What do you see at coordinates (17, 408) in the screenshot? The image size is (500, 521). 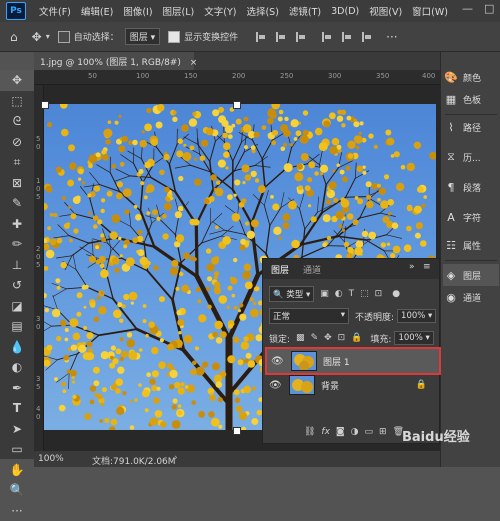 I see `type-tool-icon: T` at bounding box center [17, 408].